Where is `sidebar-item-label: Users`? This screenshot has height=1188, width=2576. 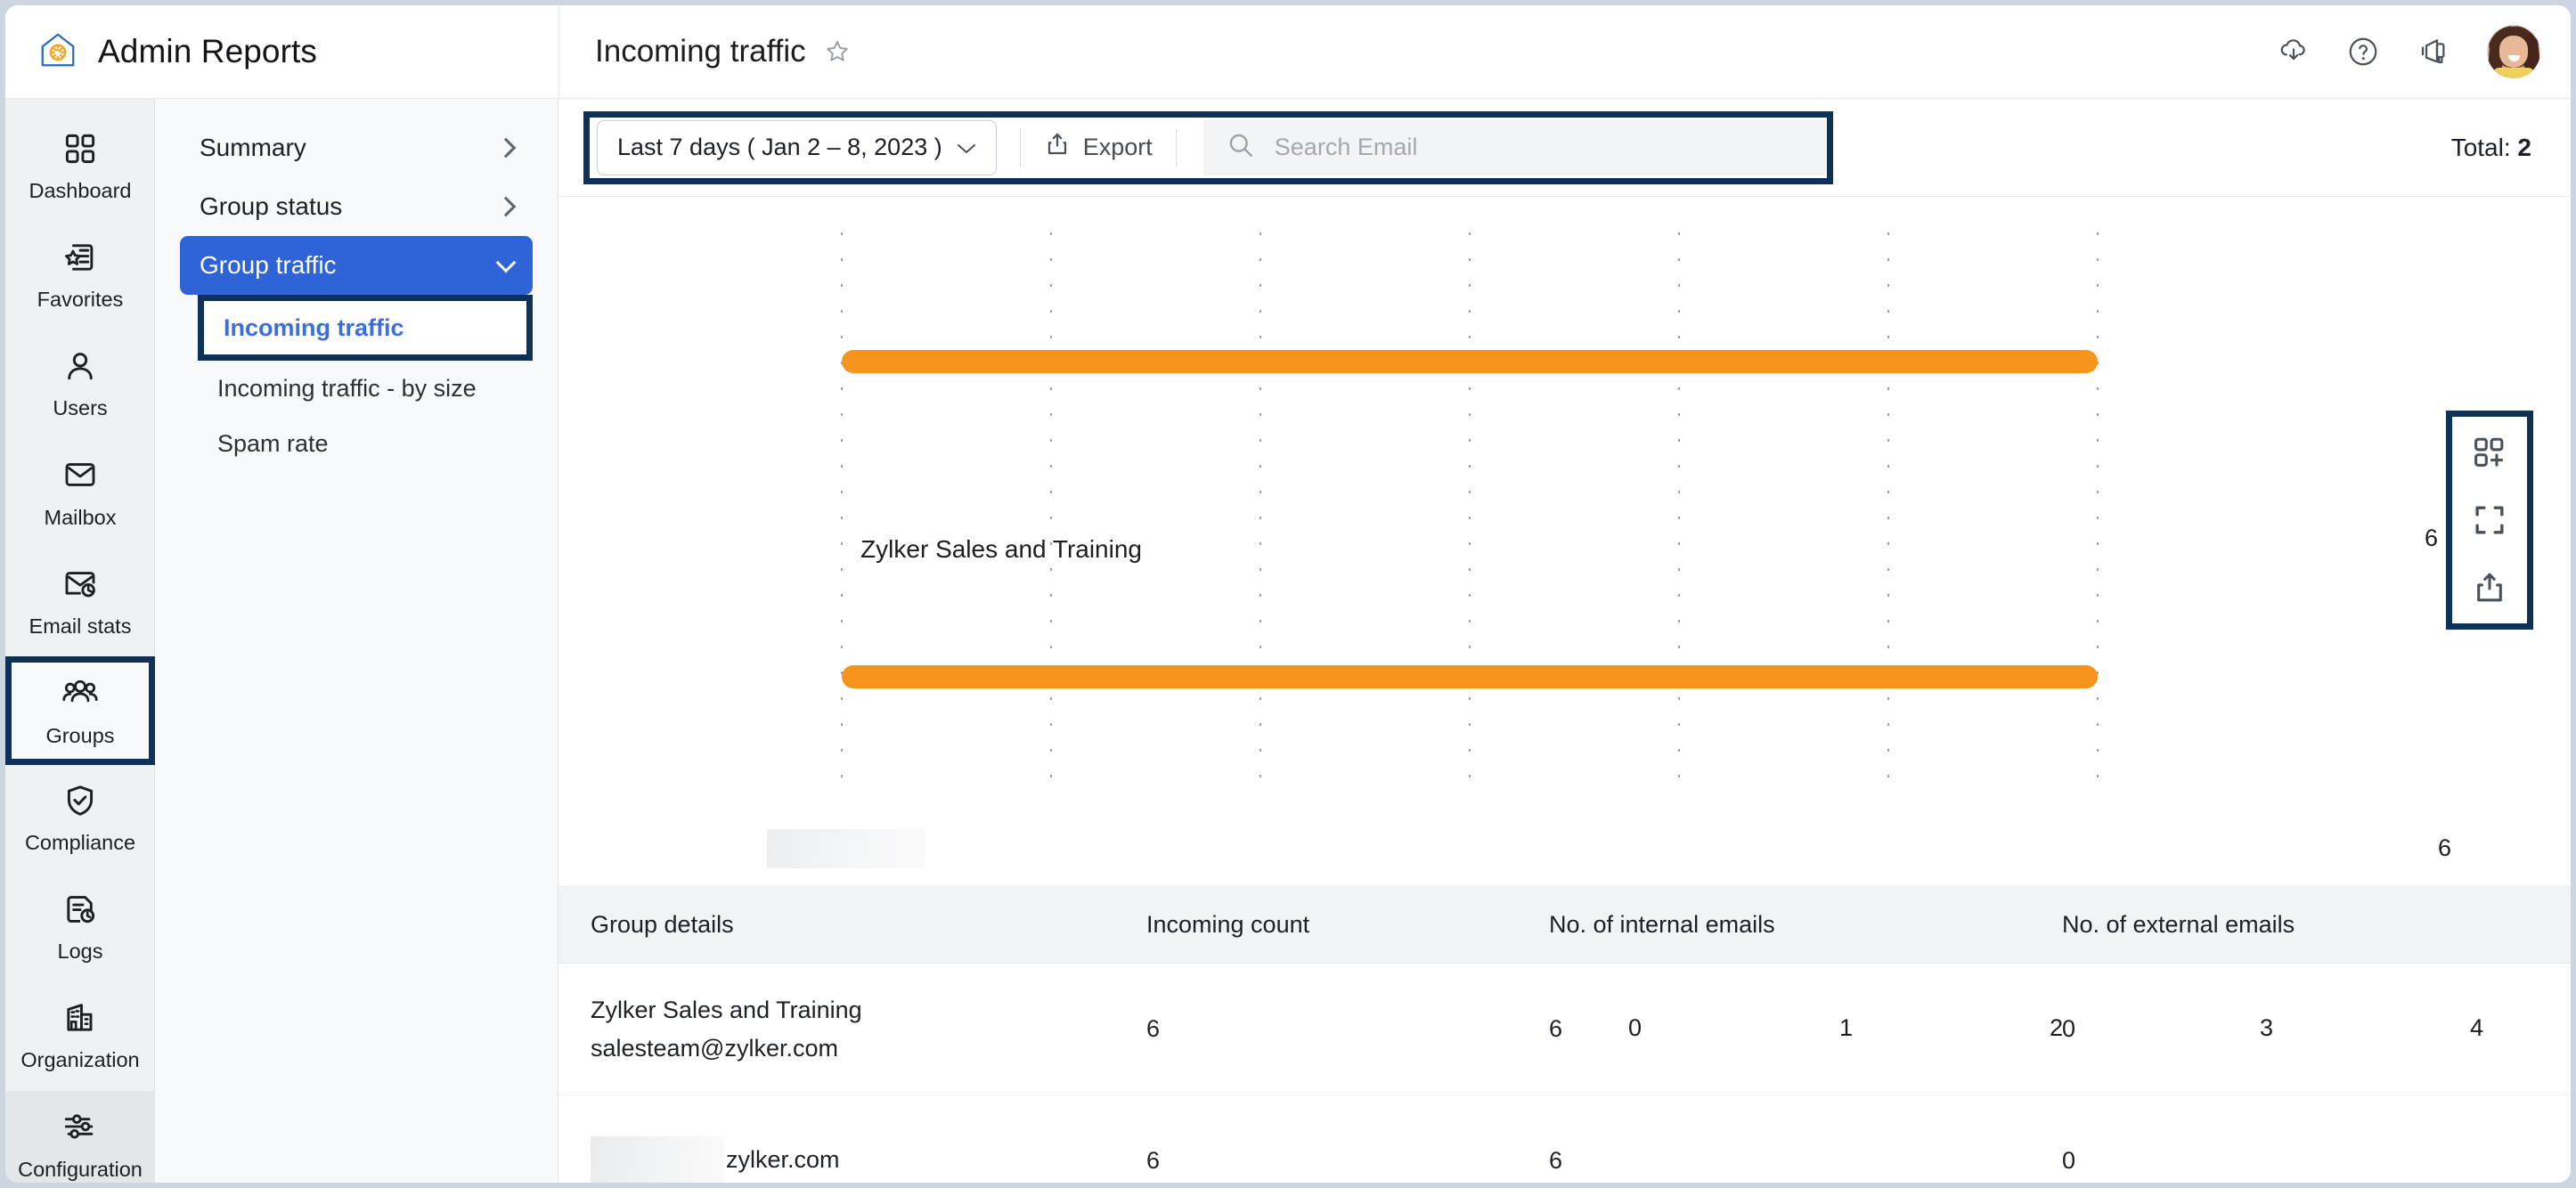 sidebar-item-label: Users is located at coordinates (80, 407).